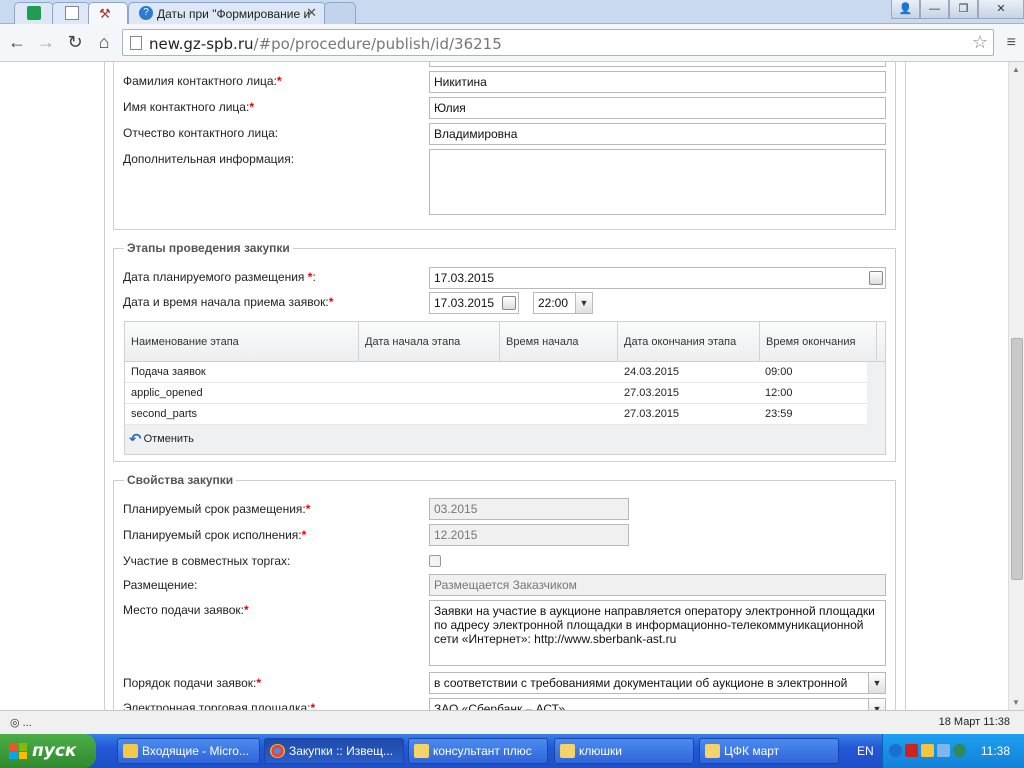 The width and height of the screenshot is (1024, 768). I want to click on execution-term-label: Планируемый срок исполнения:*, so click(215, 535).